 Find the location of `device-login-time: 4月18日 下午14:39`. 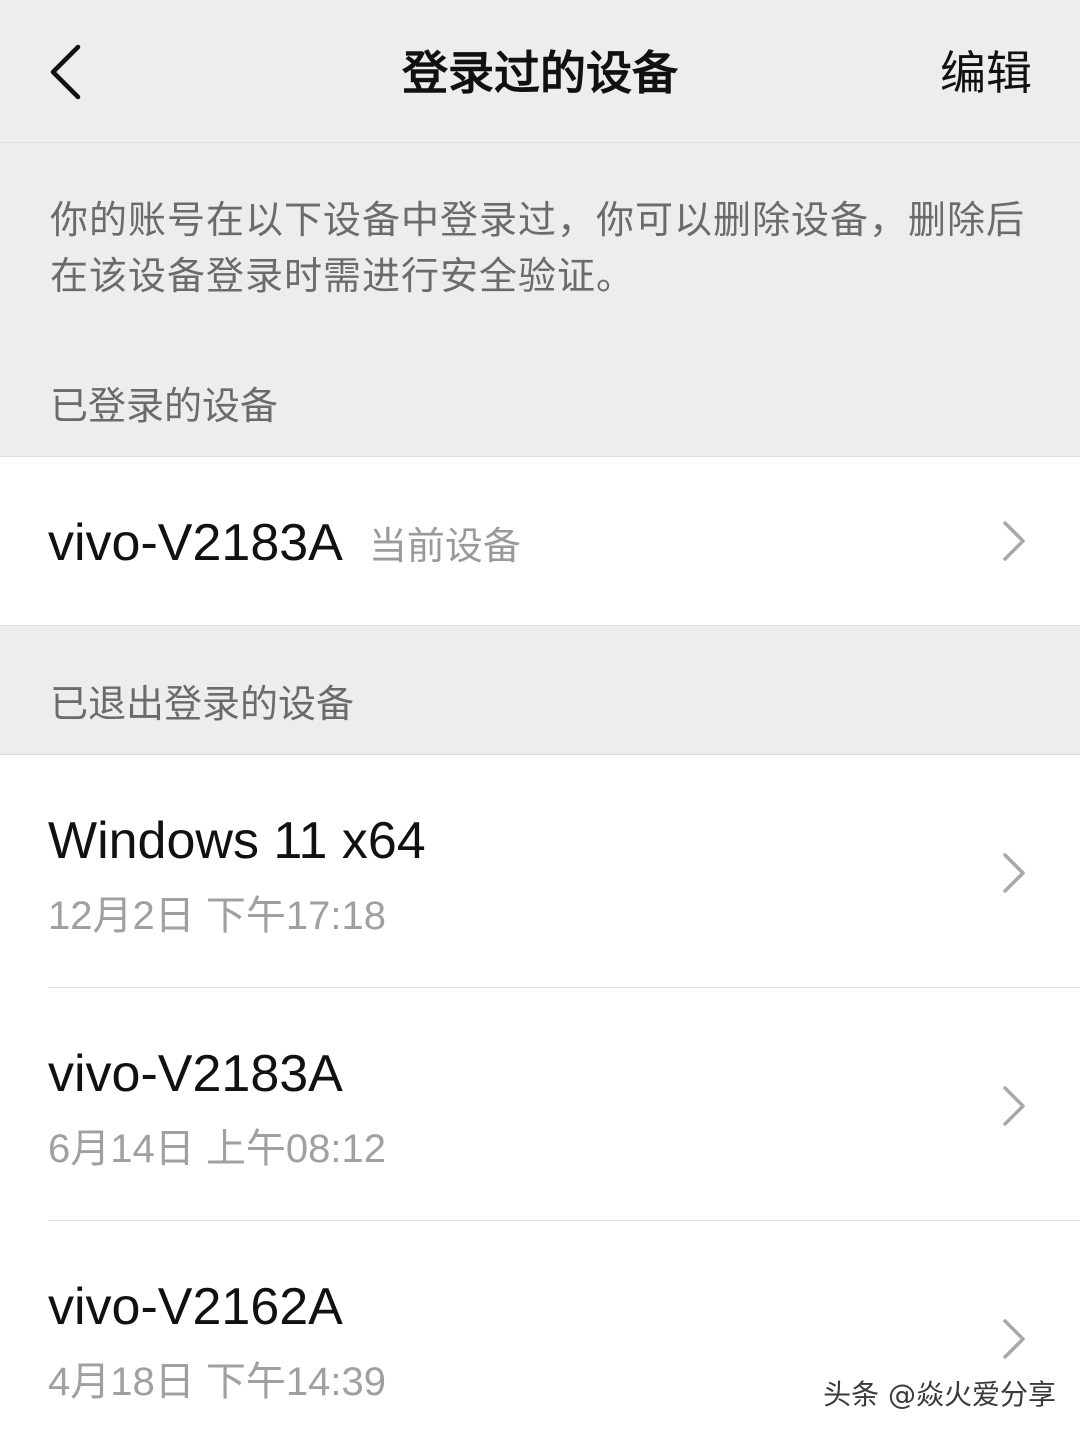

device-login-time: 4月18日 下午14:39 is located at coordinates (217, 1382).